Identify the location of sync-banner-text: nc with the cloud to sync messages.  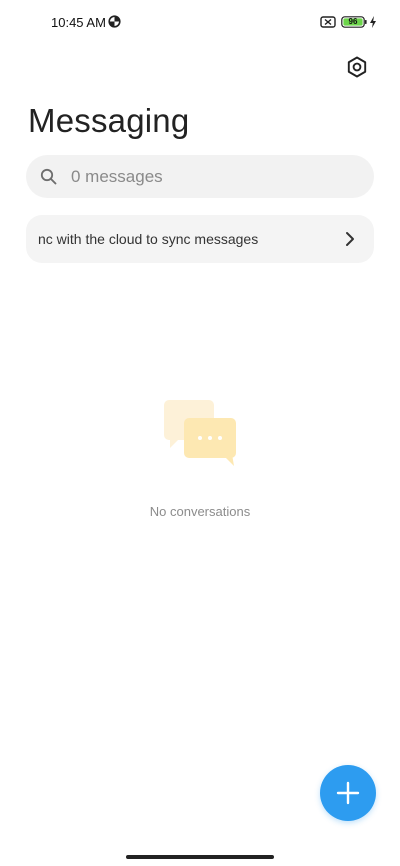
(148, 239).